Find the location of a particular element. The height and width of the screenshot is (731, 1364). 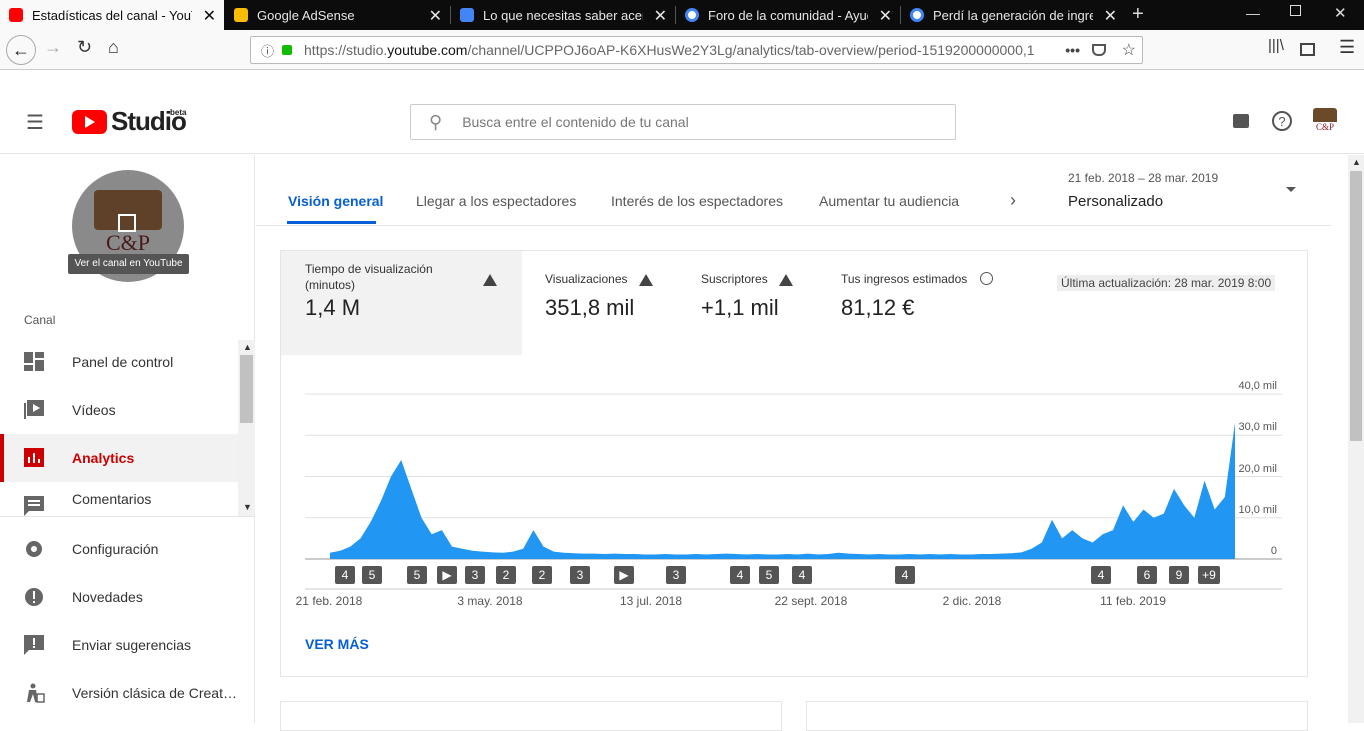

x-tick-label: 11 feb. 2019 is located at coordinates (1133, 601).